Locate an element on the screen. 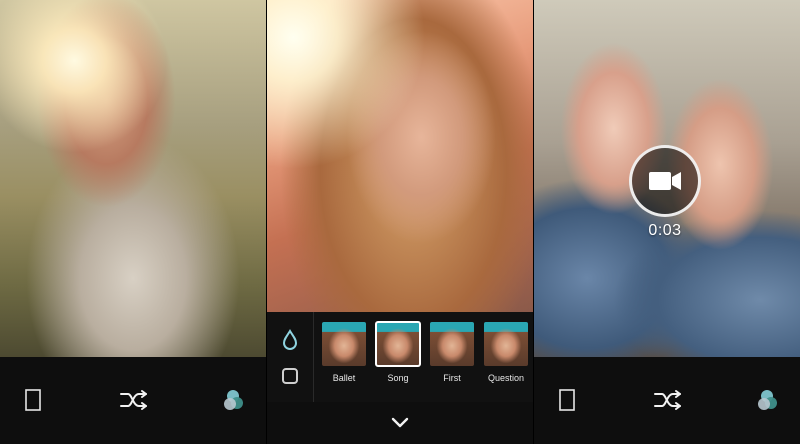 The image size is (800, 444). filter-list: Ballet Song First Question is located at coordinates (425, 358).